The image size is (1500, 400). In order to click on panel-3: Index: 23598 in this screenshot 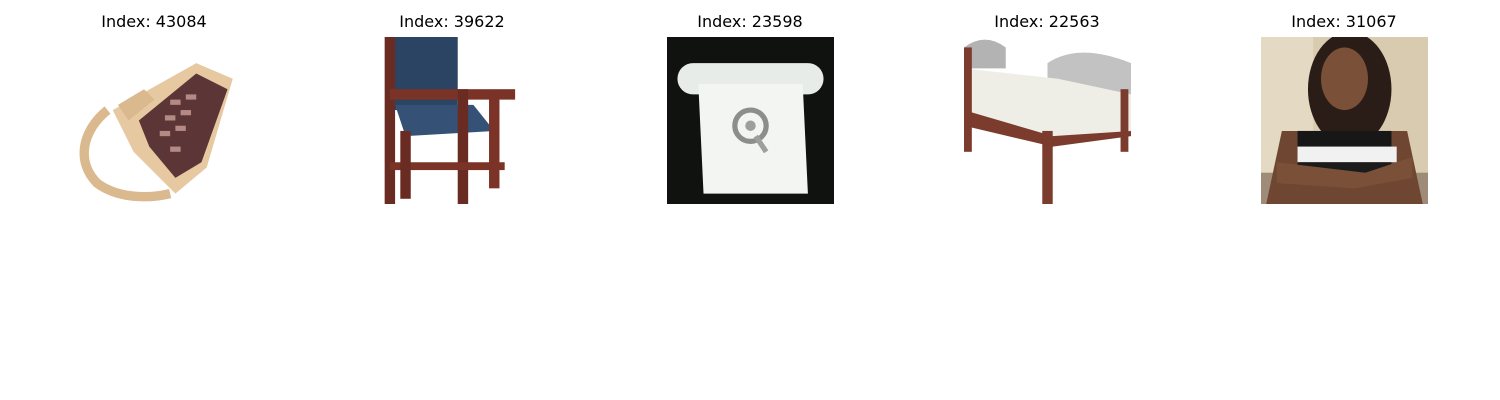, I will do `click(750, 105)`.